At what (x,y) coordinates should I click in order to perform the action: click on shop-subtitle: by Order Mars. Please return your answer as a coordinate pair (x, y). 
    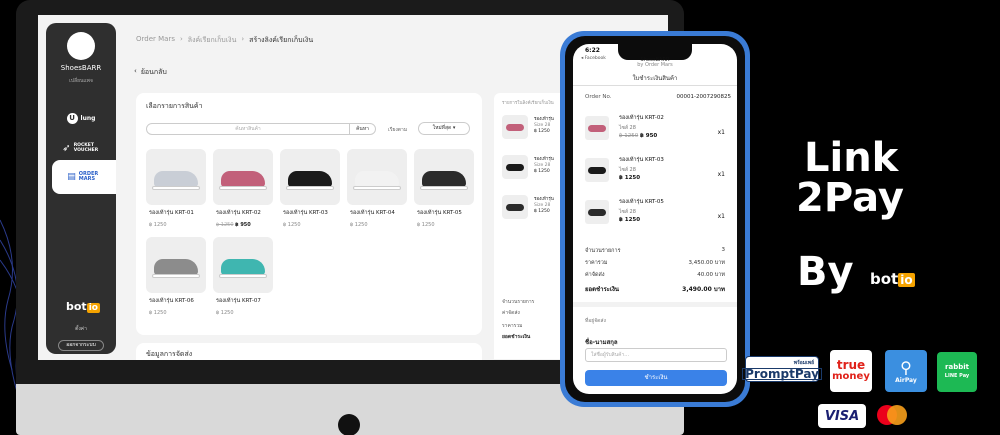
    Looking at the image, I should click on (655, 65).